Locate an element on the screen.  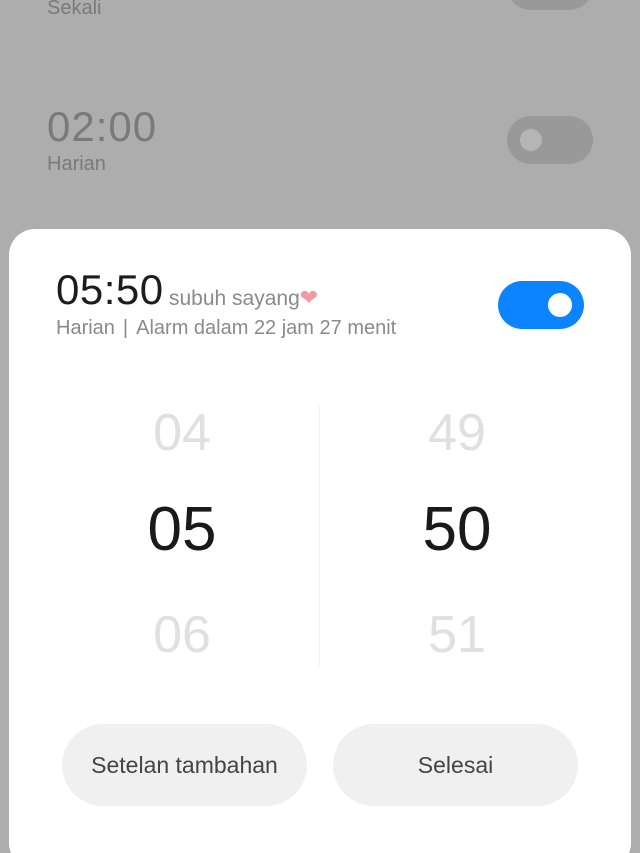
alarm-list-item: Sekali is located at coordinates (74, 9).